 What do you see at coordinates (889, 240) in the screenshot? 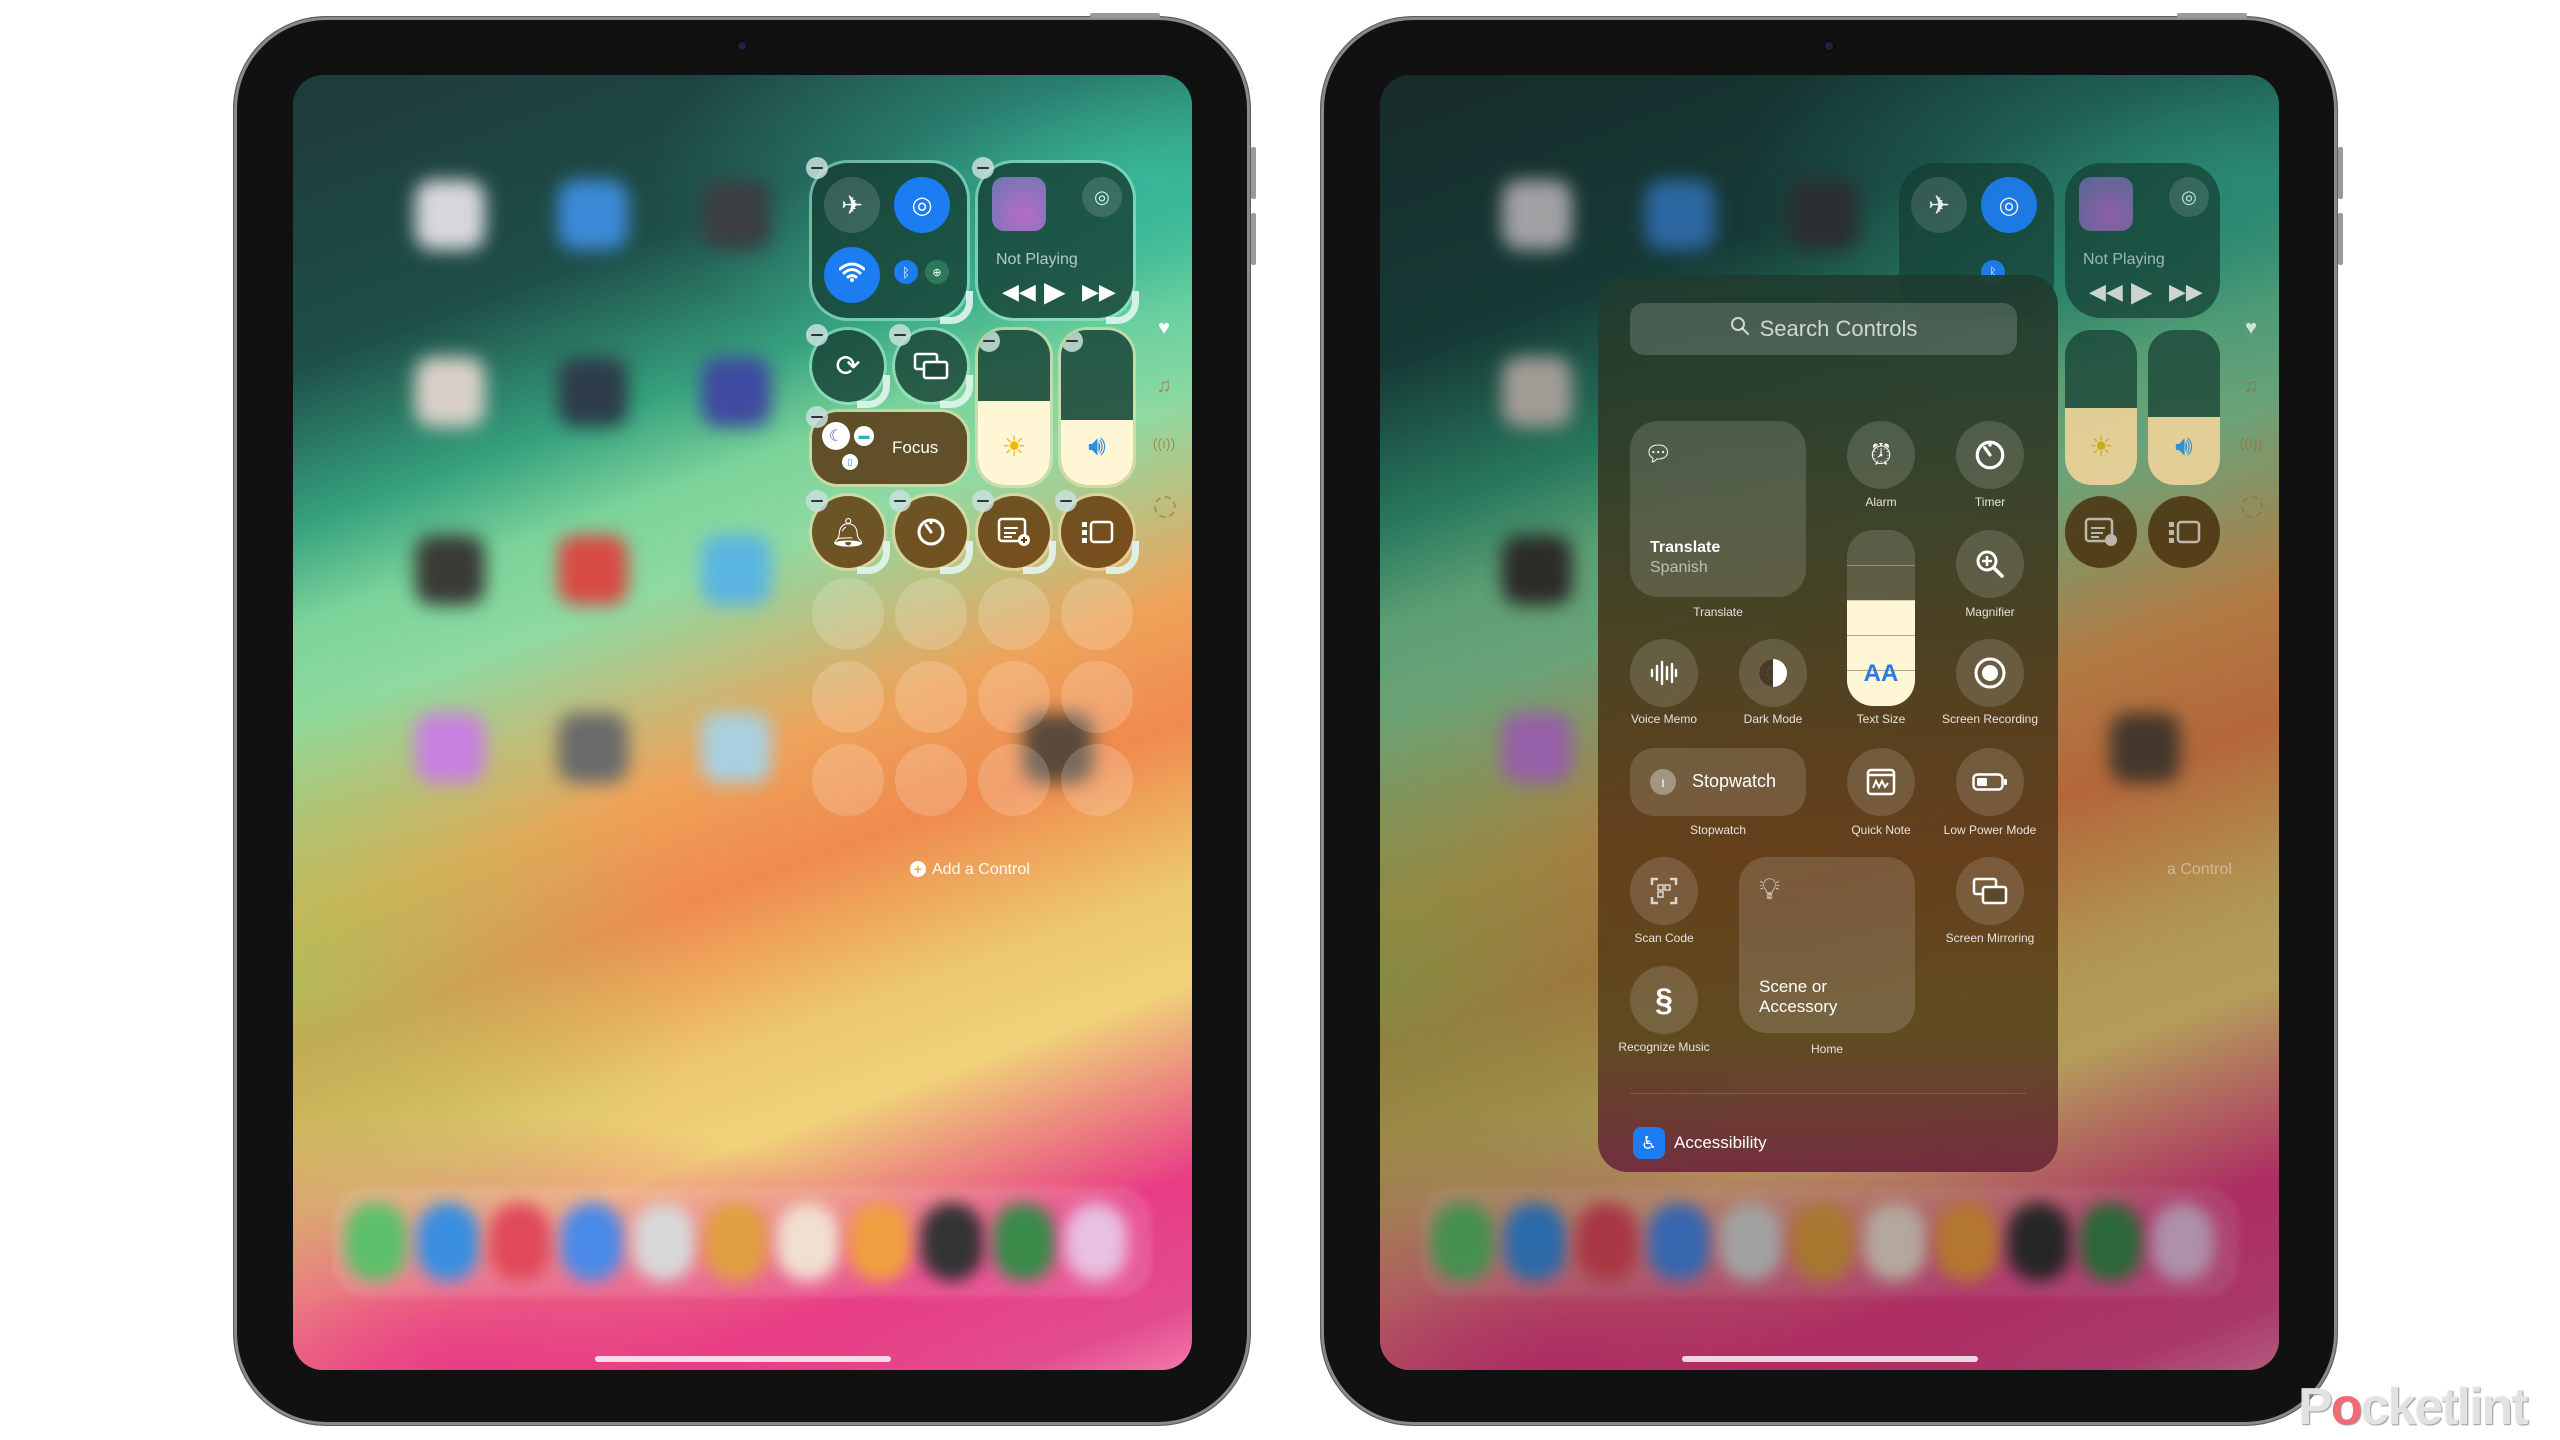
I see `connectivity-tile: ✈ ◎ ᛒ ⊕` at bounding box center [889, 240].